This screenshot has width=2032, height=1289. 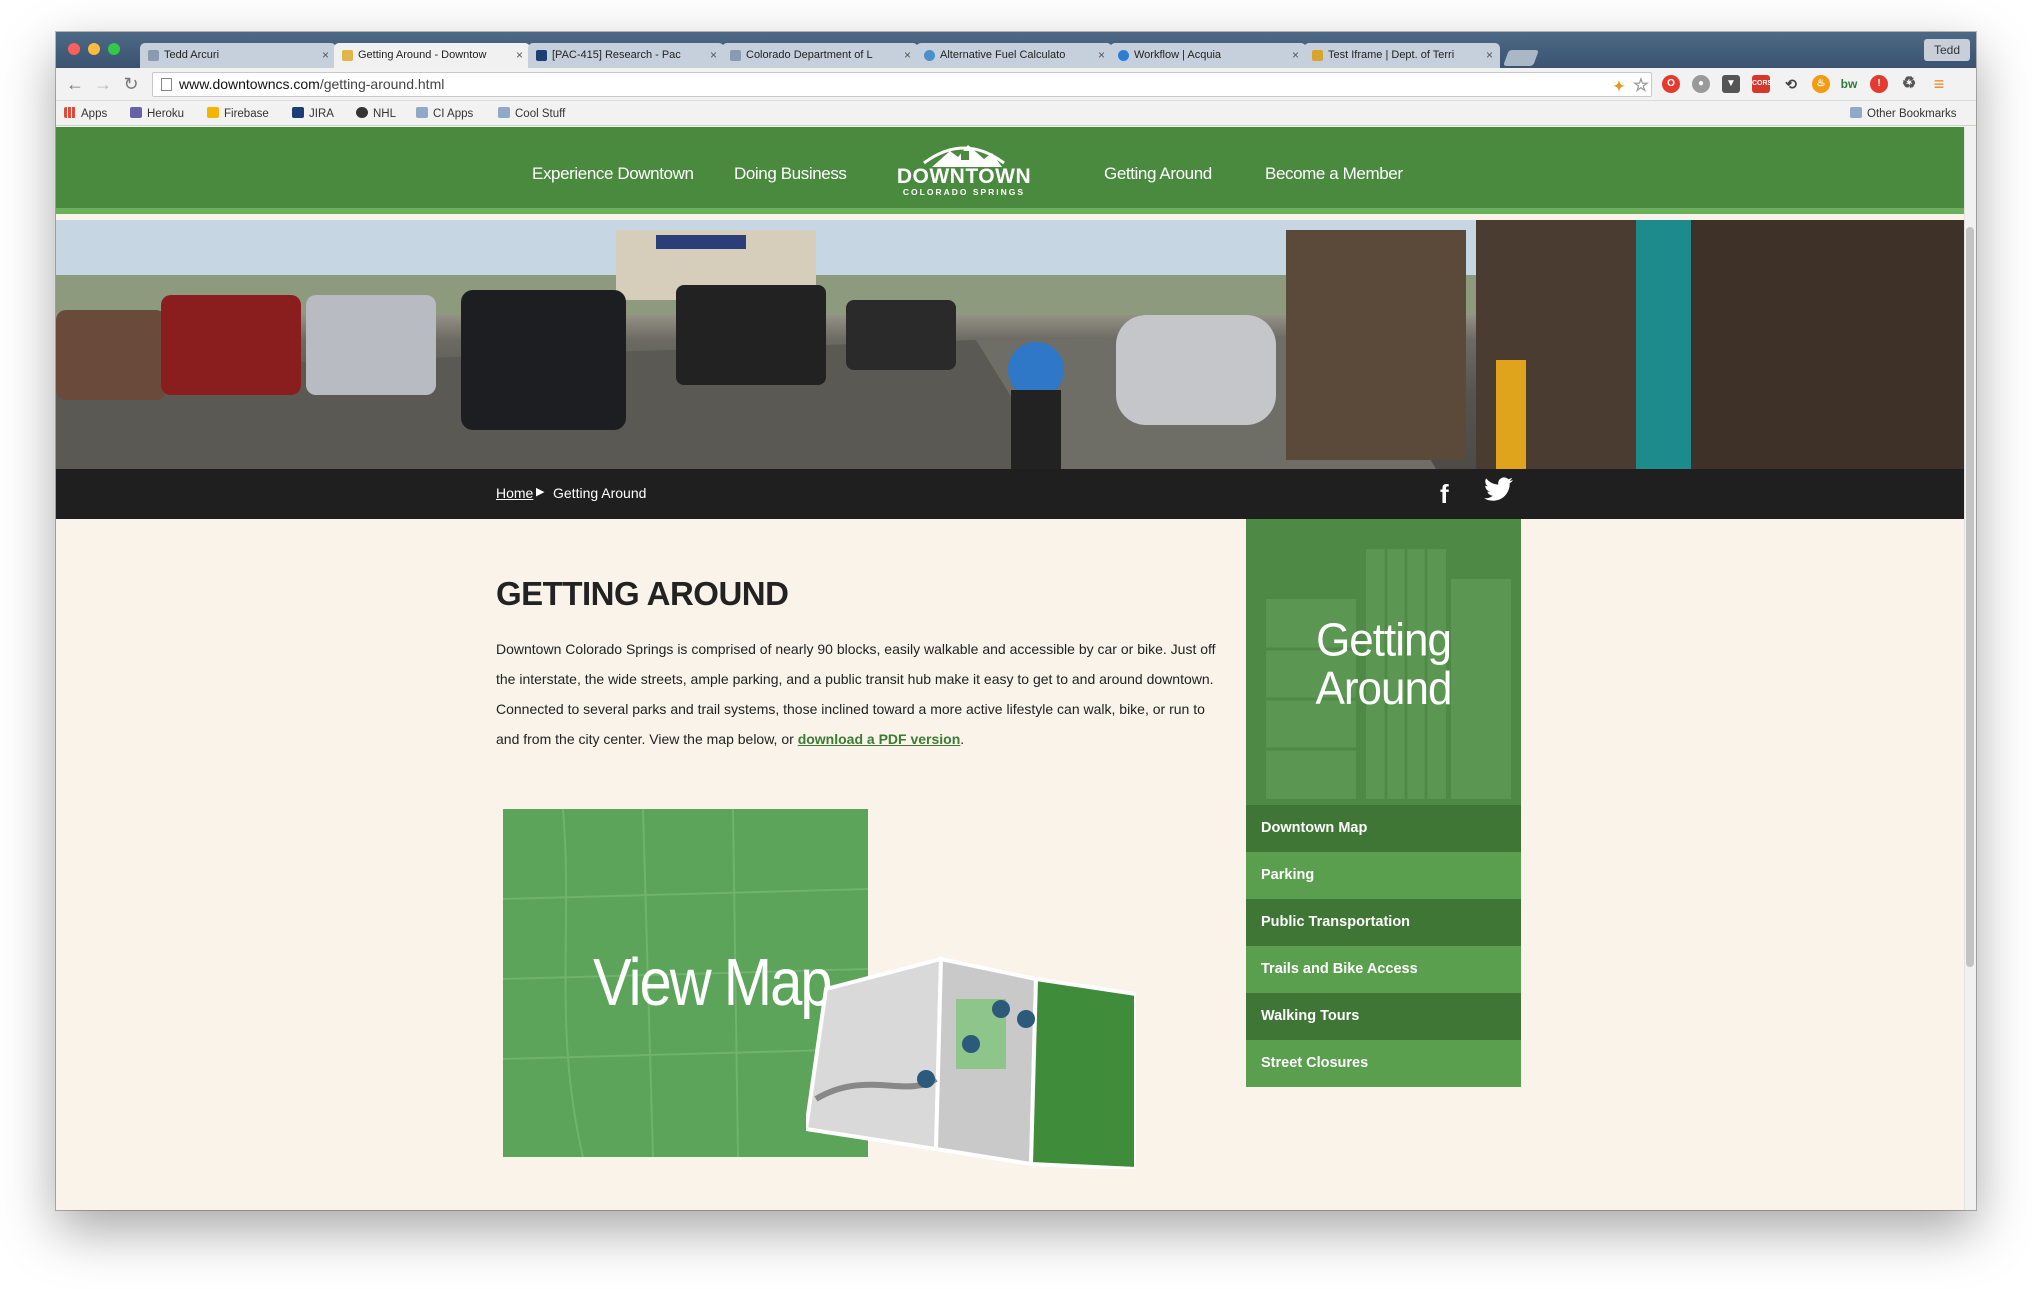 I want to click on sidebar-item-street-closures: Street Closures, so click(x=1383, y=1063).